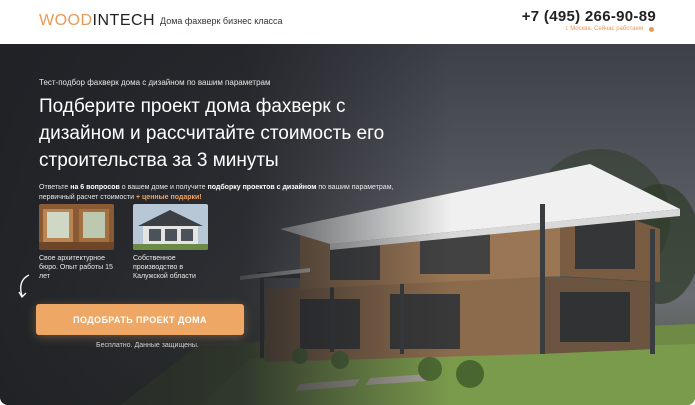 The image size is (695, 405). What do you see at coordinates (66, 20) in the screenshot?
I see `logo-wood: WOOD` at bounding box center [66, 20].